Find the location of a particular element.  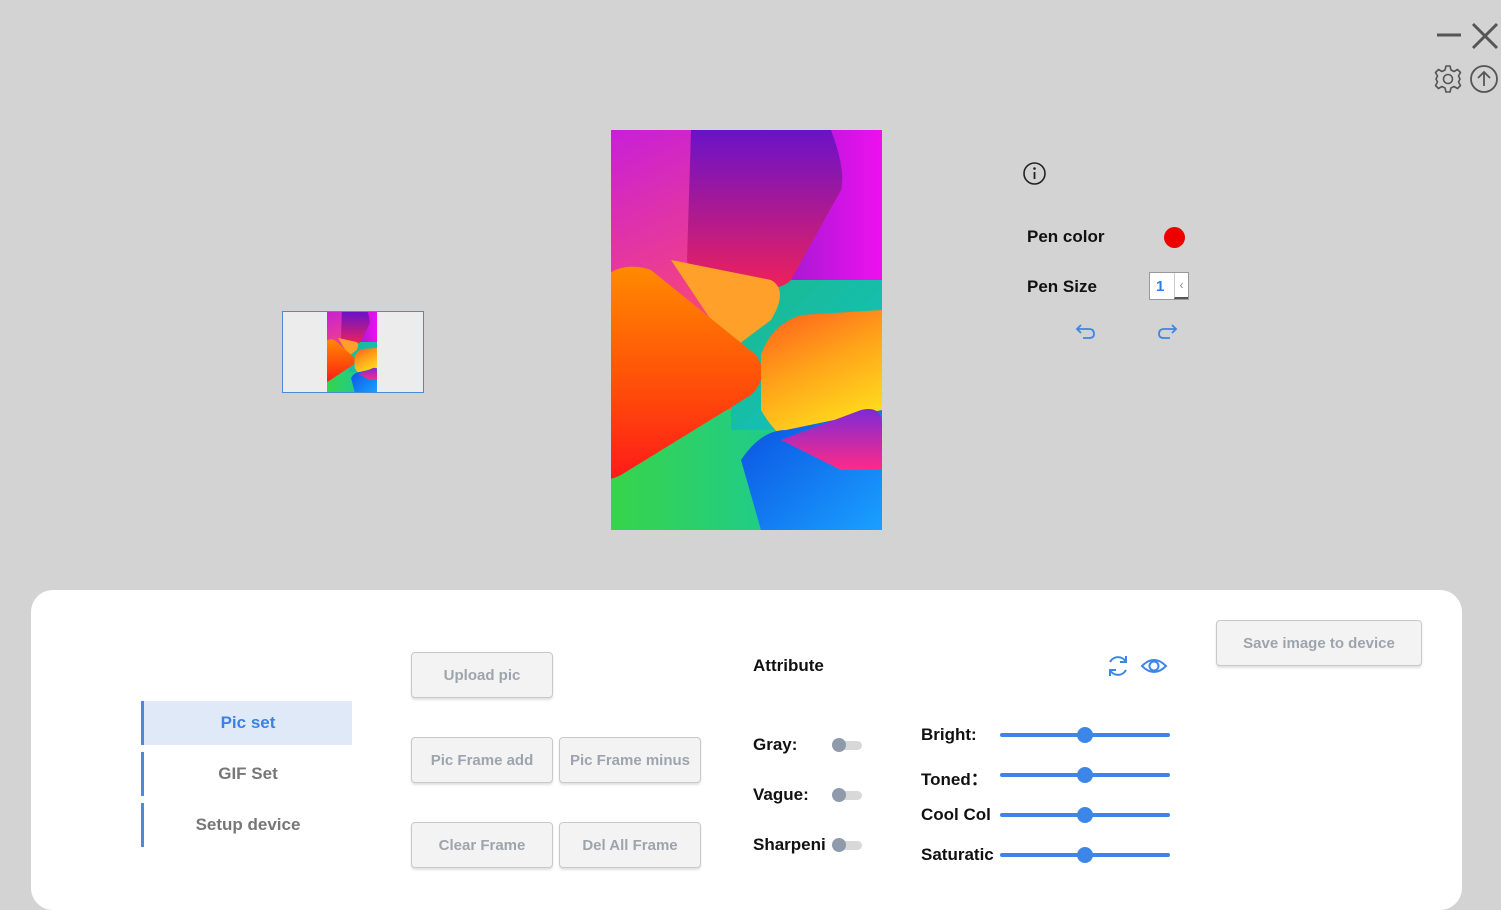

nav-item-pic-set: Pic set is located at coordinates (246, 723).